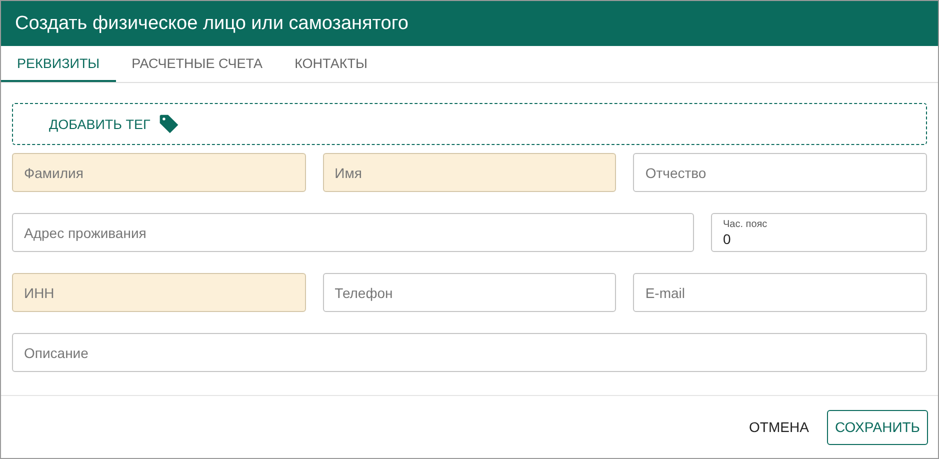 The width and height of the screenshot is (939, 459). I want to click on input-field: Имя, so click(469, 172).